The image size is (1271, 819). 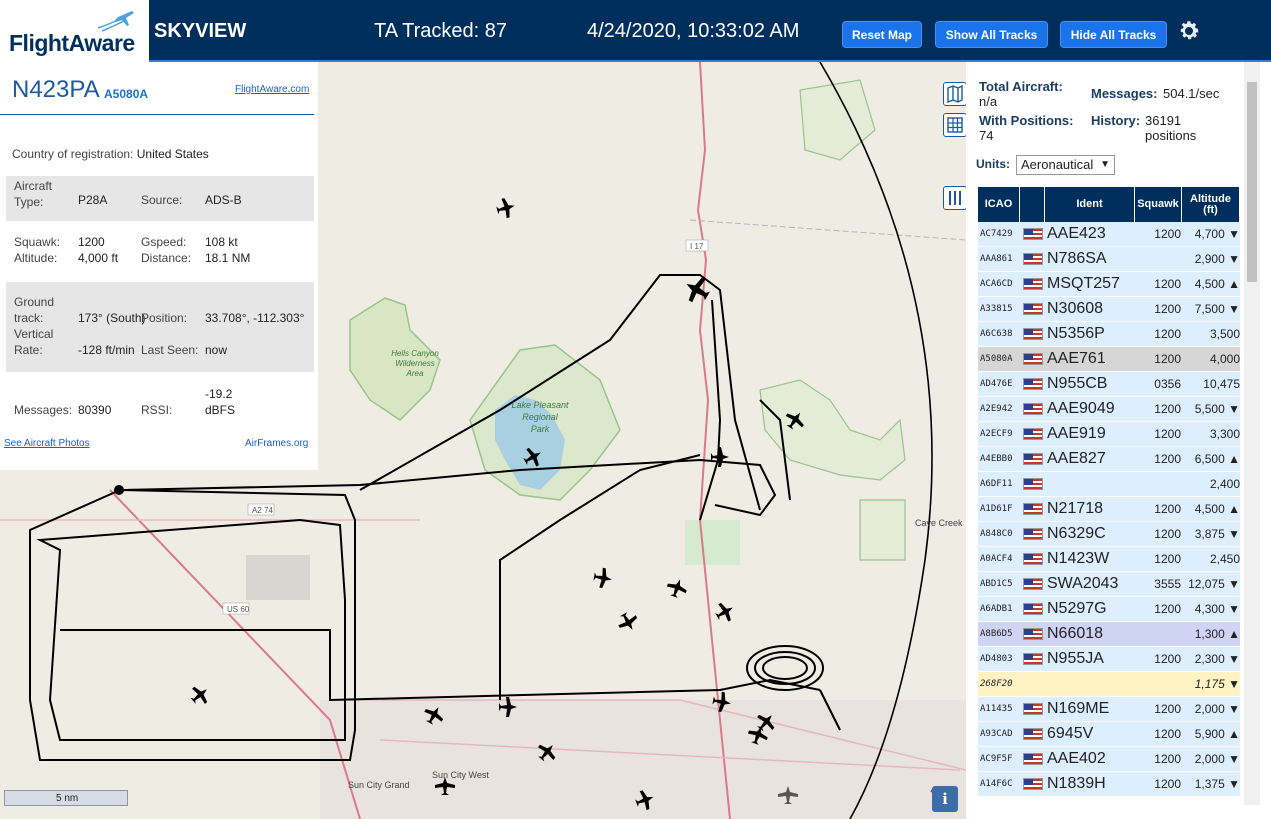 What do you see at coordinates (1109, 784) in the screenshot?
I see `table-row: A14F6C N1839H 1200 1,375 ▼` at bounding box center [1109, 784].